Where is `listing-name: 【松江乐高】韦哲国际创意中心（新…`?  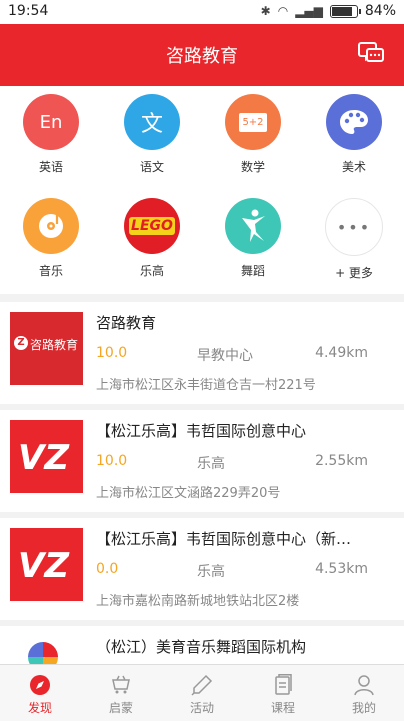
listing-name: 【松江乐高】韦哲国际创意中心（新… is located at coordinates (224, 539).